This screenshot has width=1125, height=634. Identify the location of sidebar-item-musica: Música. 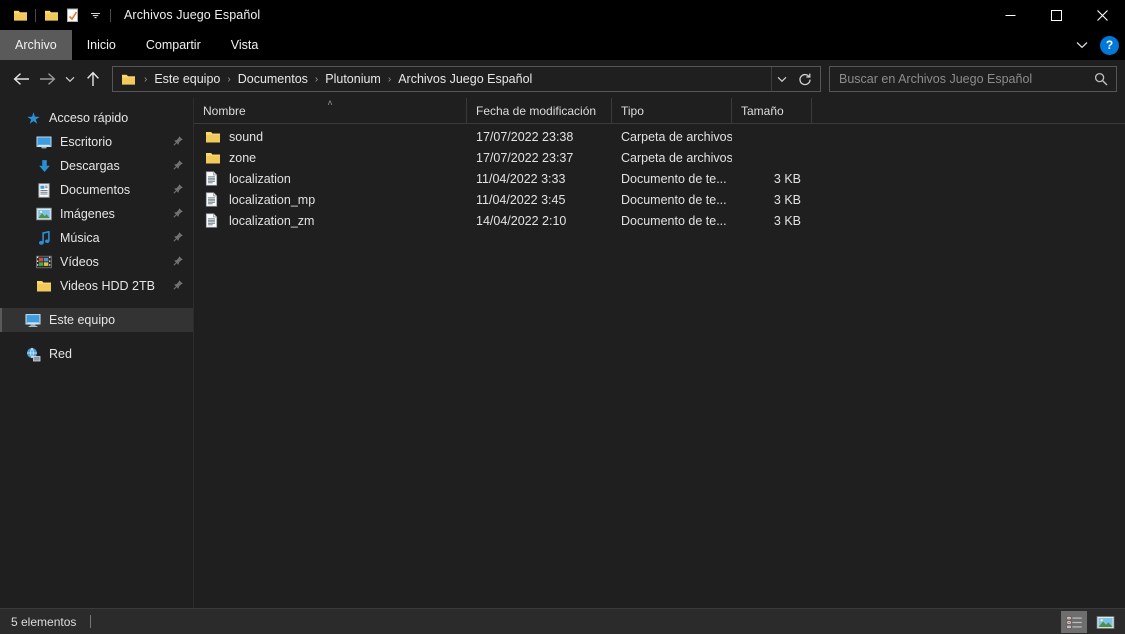
(96, 238).